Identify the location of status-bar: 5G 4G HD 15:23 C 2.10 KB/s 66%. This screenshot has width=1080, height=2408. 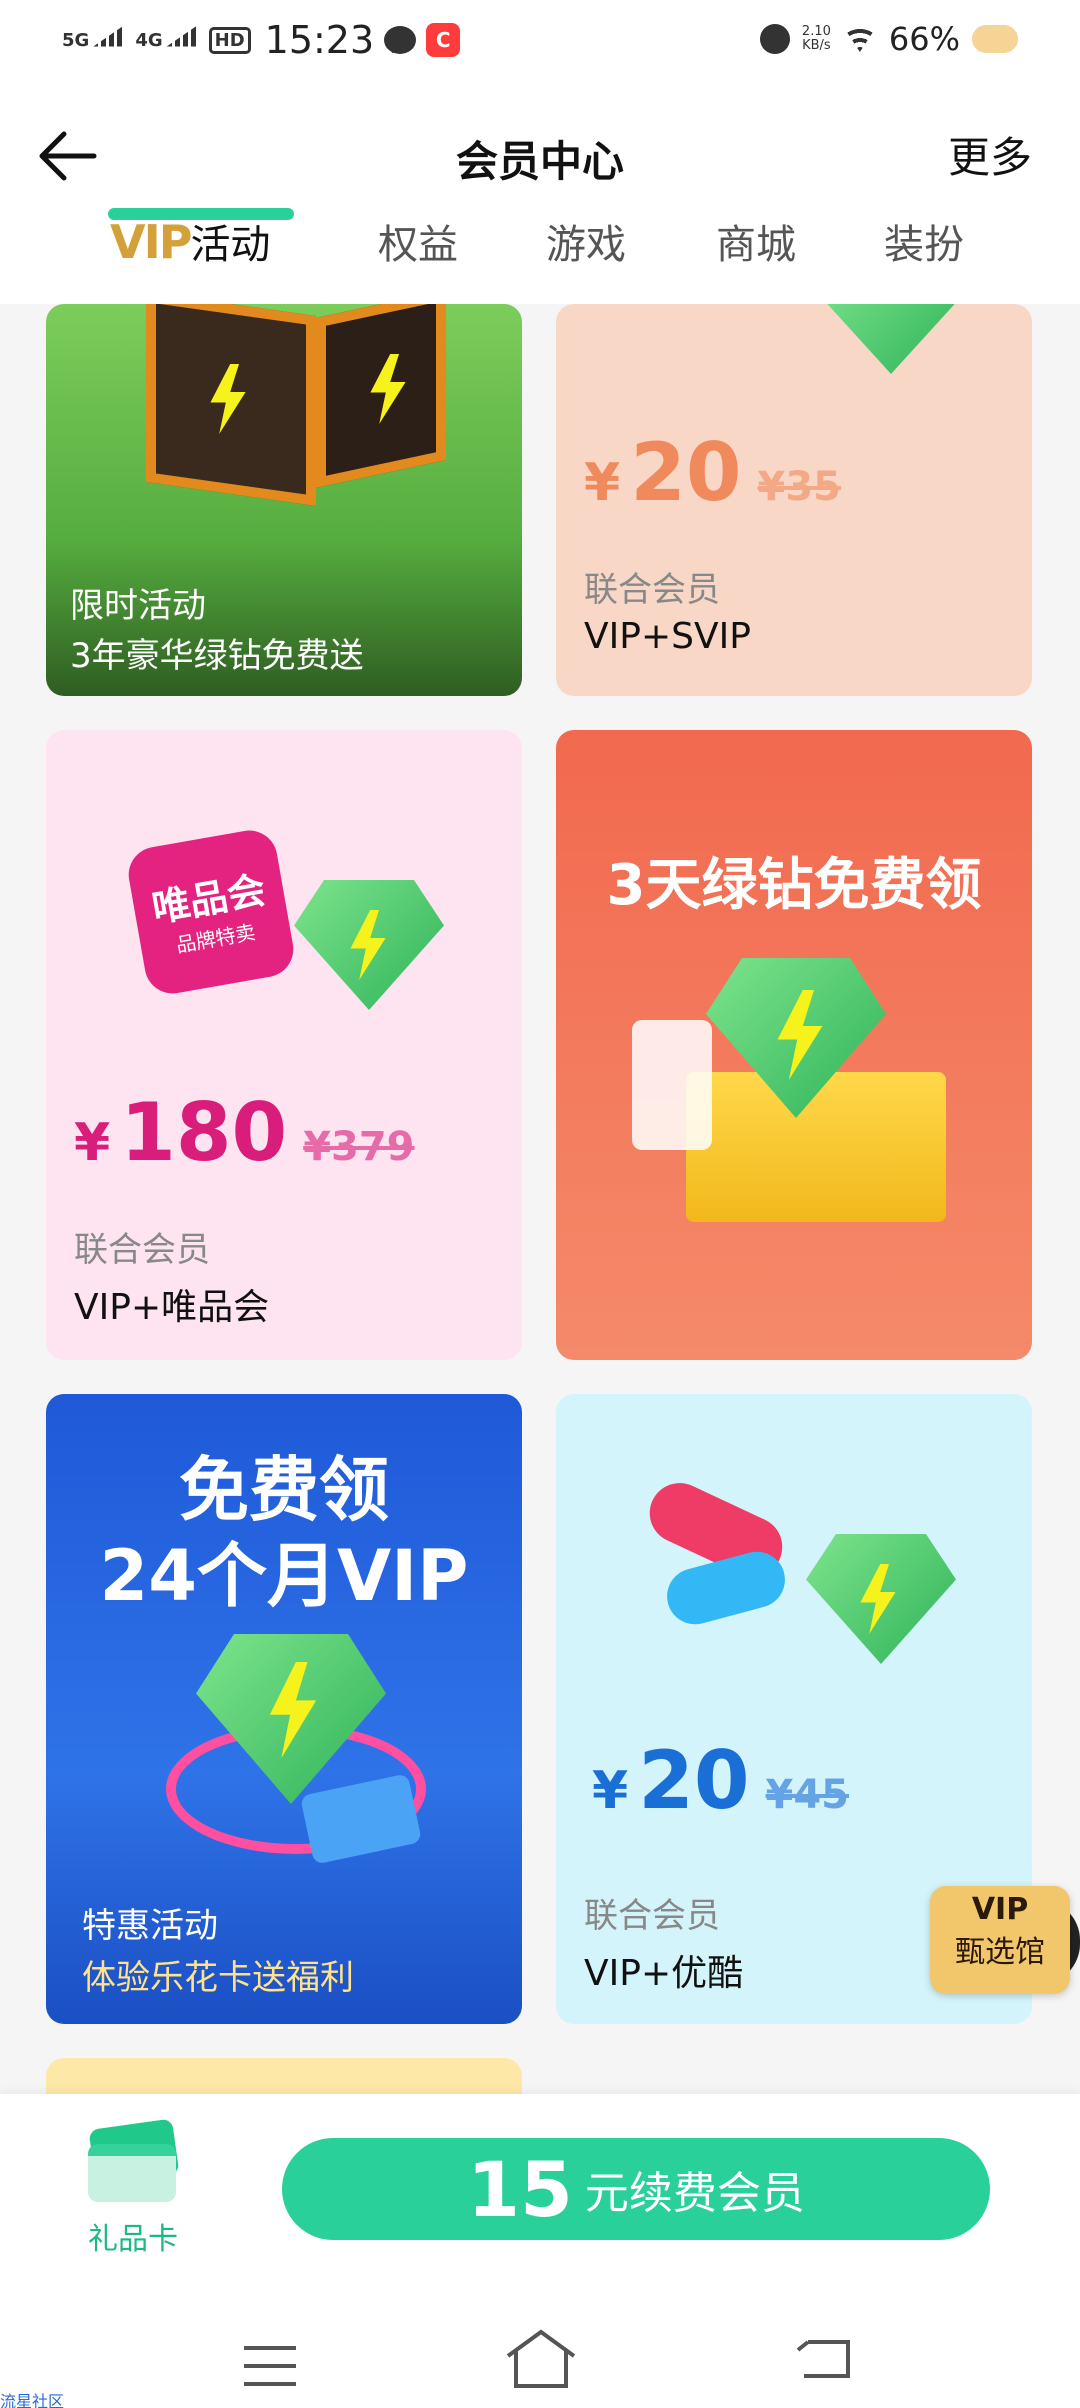
(540, 42).